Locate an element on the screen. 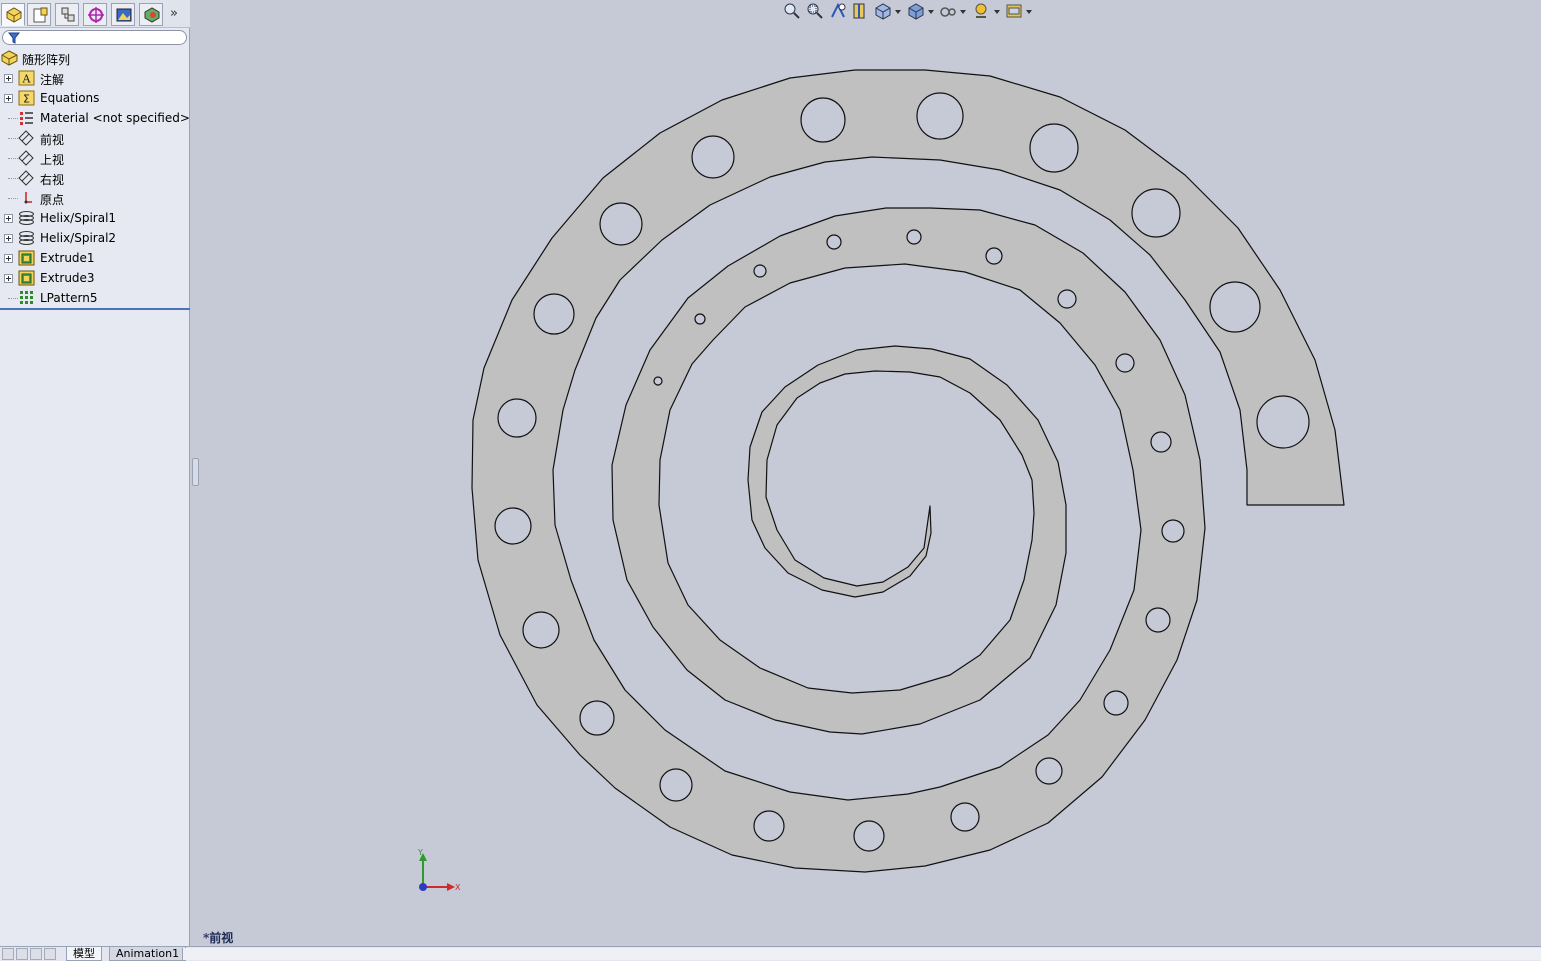 The image size is (1541, 961). tree-item-lpattern5: LPattern5 is located at coordinates (95, 298).